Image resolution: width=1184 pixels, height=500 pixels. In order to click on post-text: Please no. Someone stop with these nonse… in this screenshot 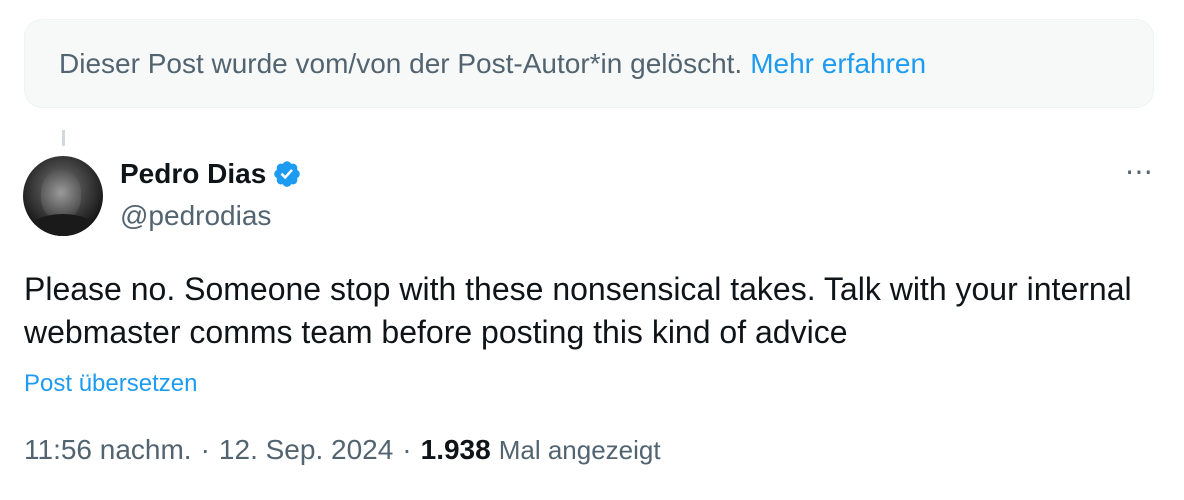, I will do `click(578, 310)`.